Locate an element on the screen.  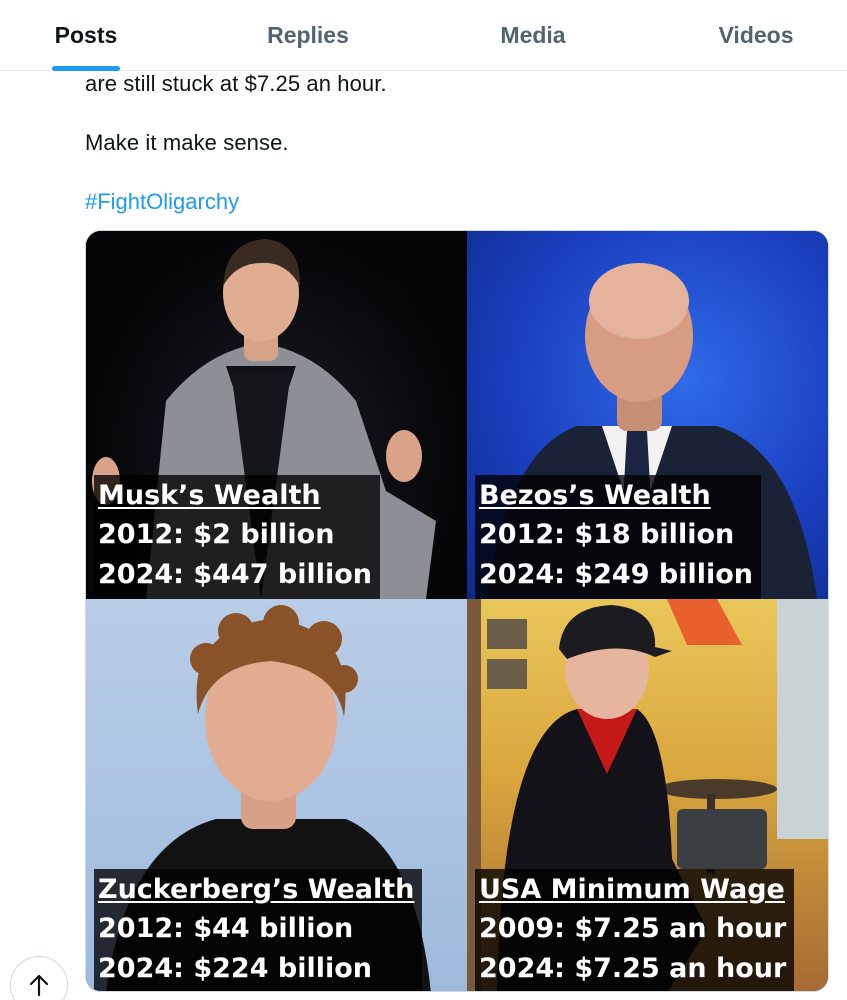
hashtag-link: #FightOligarchy is located at coordinates (162, 202).